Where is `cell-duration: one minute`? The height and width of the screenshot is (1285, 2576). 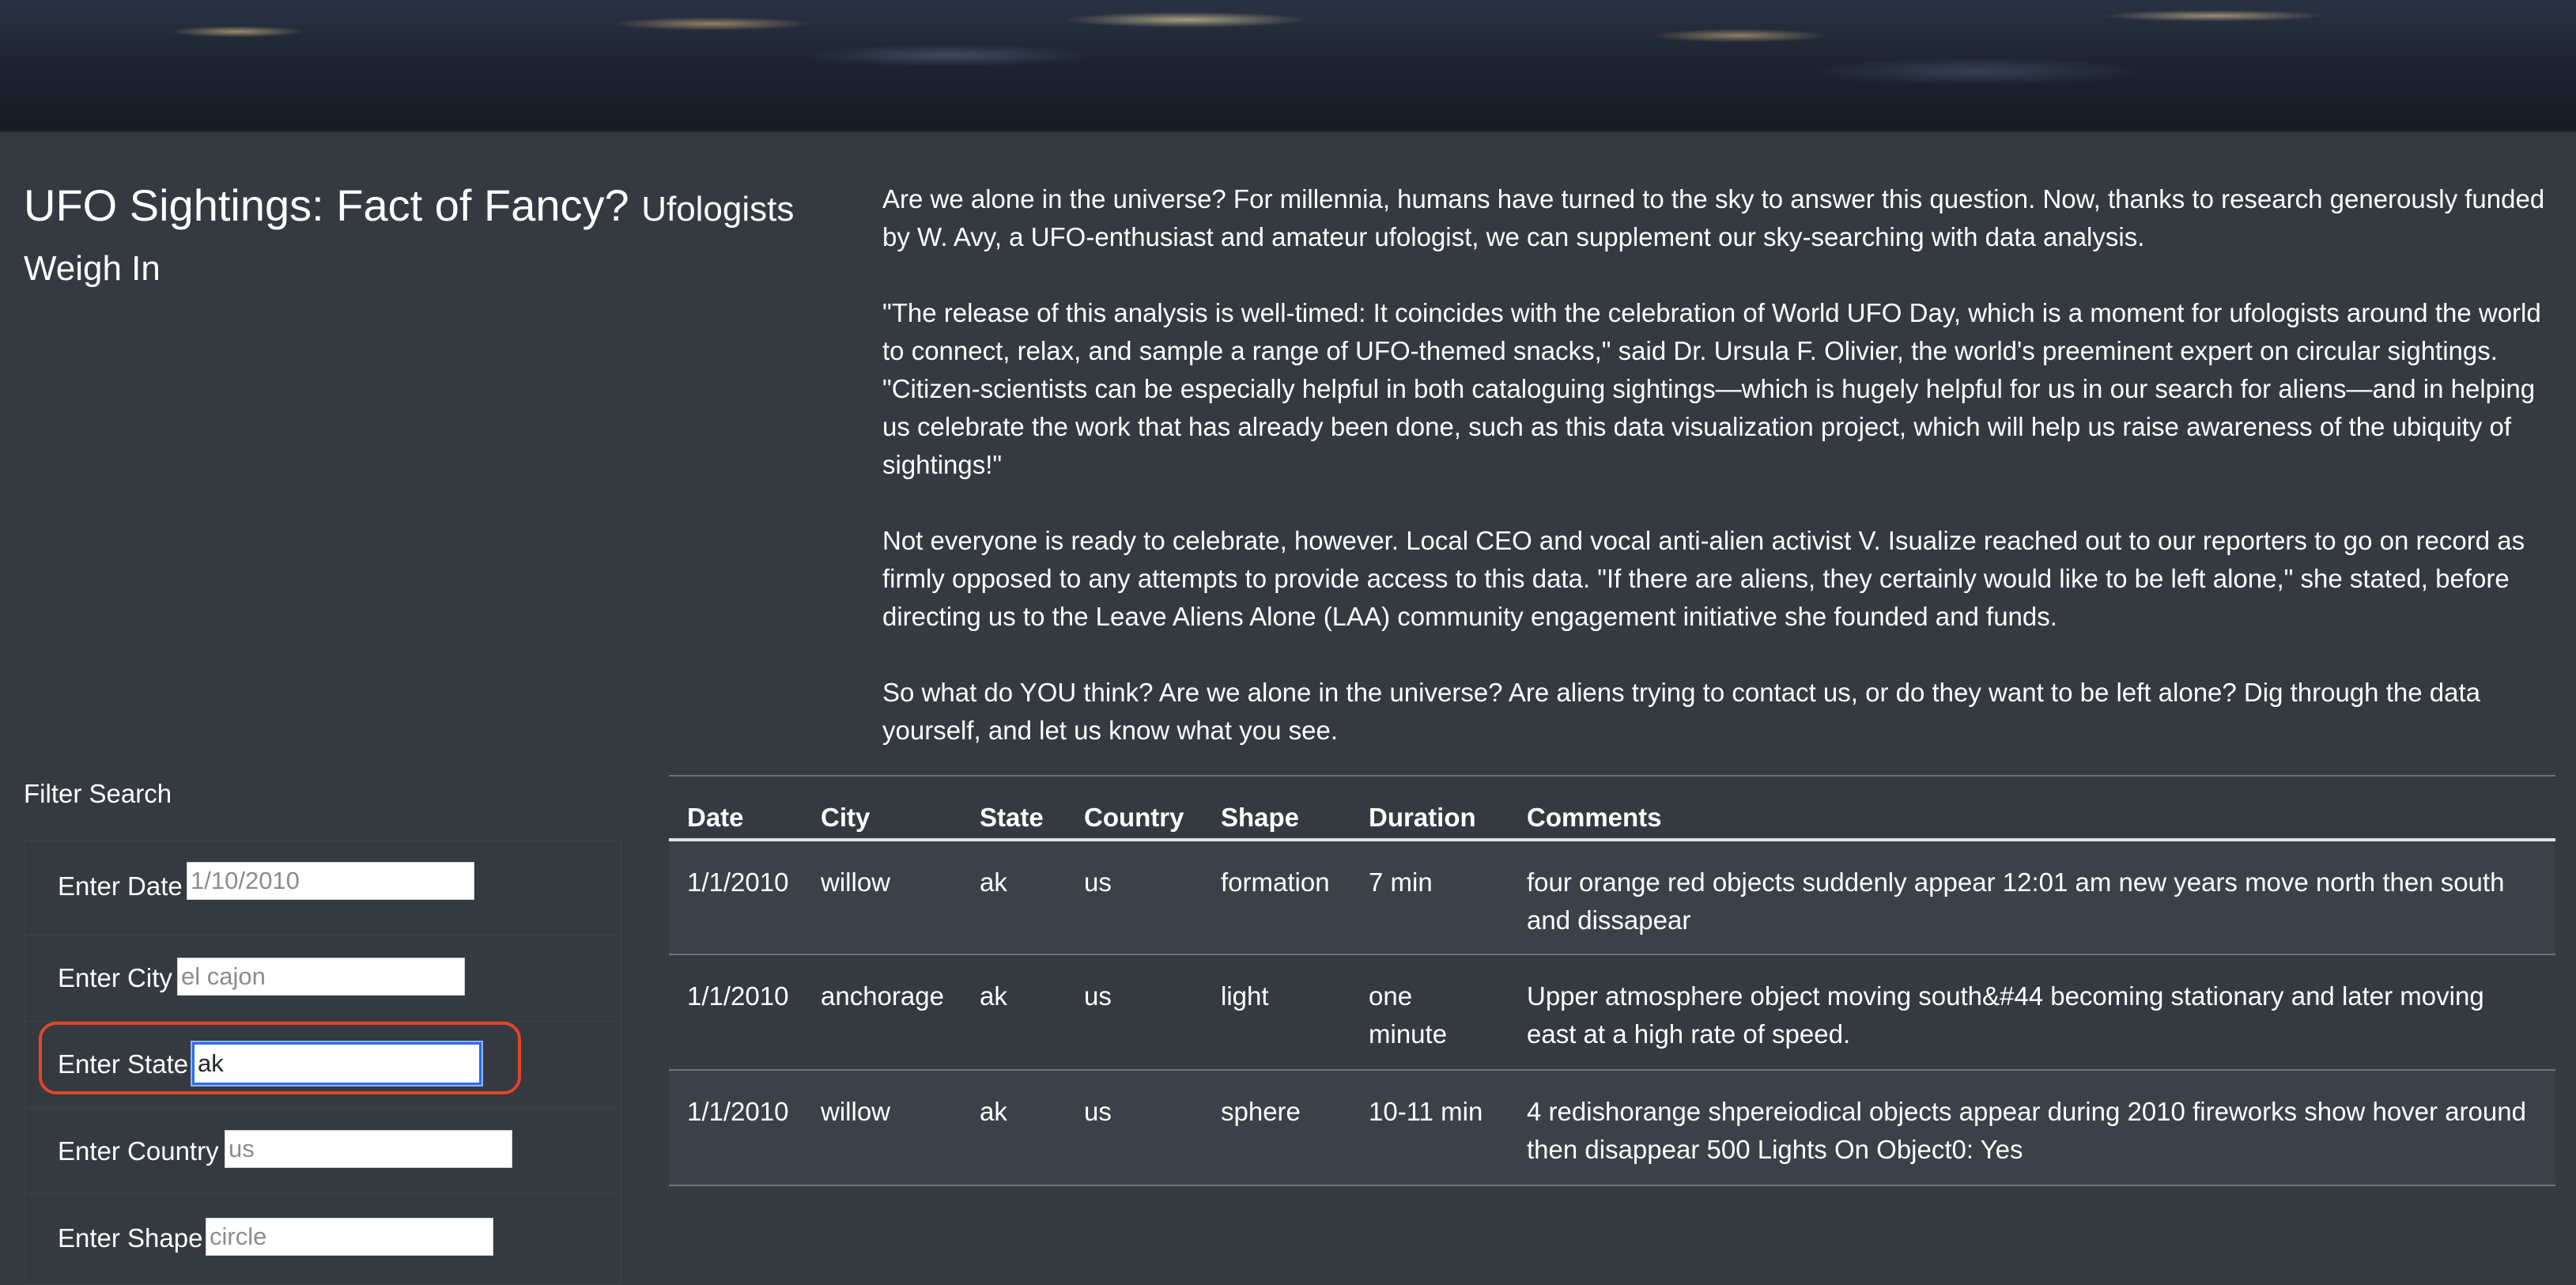
cell-duration: one minute is located at coordinates (1408, 1015).